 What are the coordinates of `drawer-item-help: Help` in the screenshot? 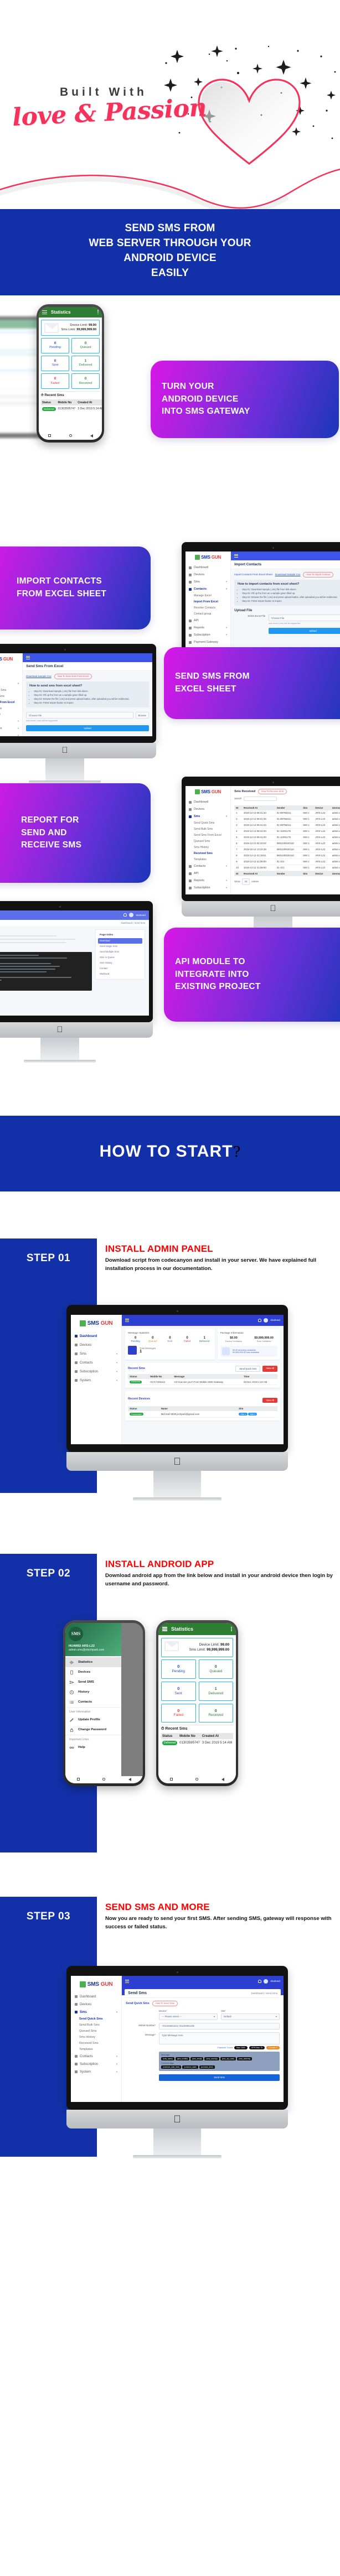 It's located at (93, 1747).